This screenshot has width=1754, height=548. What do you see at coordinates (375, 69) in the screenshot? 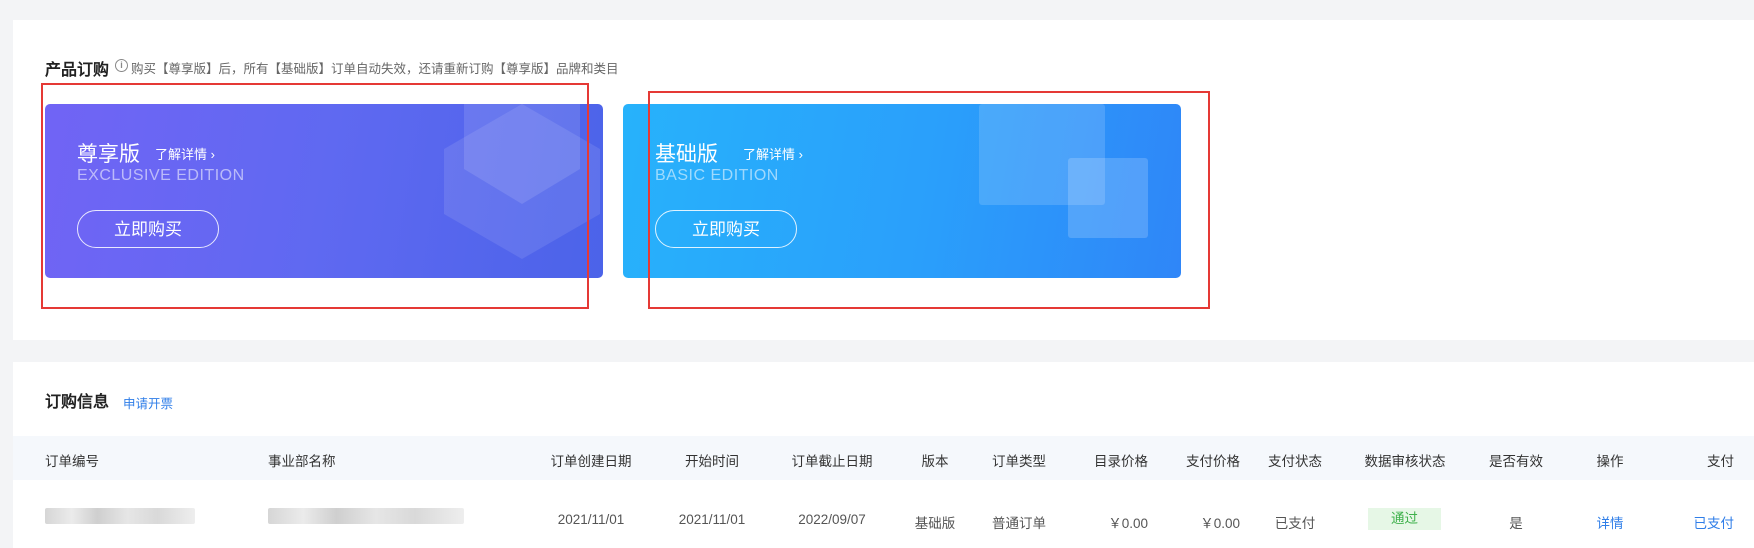
I see `product-order-note: 购买【尊享版】后，所有【基础版】订单自动失效，还请重新订购【尊享版】品牌和类目` at bounding box center [375, 69].